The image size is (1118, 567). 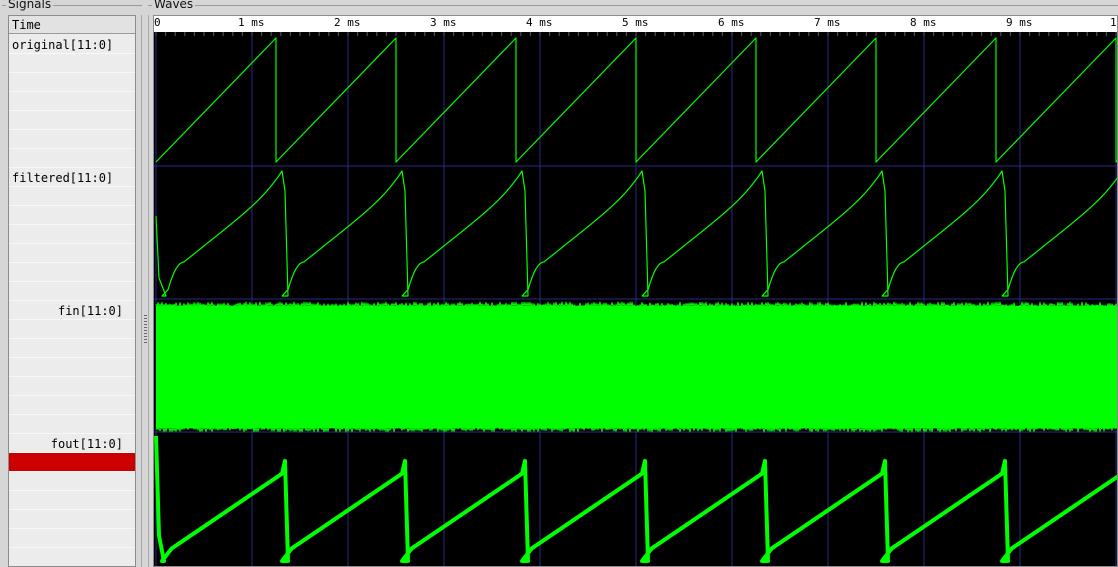 What do you see at coordinates (1113, 22) in the screenshot?
I see `ruler-tick-label: 10` at bounding box center [1113, 22].